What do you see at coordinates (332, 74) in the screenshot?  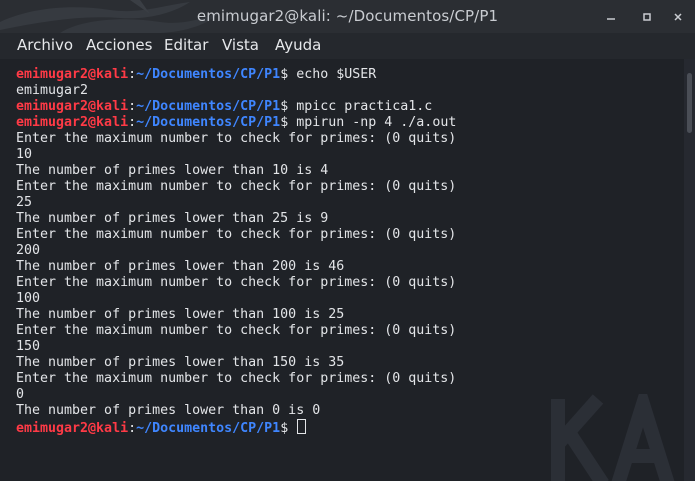 I see `command-text: echo $USER` at bounding box center [332, 74].